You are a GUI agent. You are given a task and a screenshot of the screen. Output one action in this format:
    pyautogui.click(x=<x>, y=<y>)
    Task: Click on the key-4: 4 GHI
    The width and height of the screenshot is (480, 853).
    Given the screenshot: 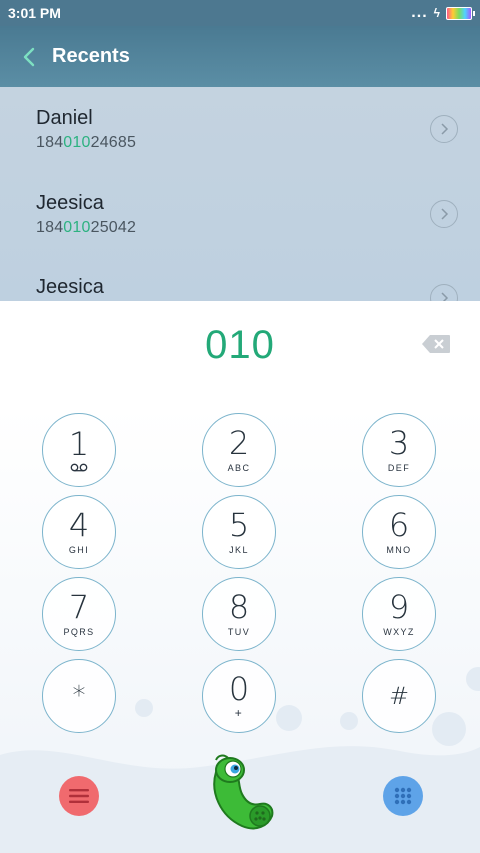 What is the action you would take?
    pyautogui.click(x=79, y=532)
    